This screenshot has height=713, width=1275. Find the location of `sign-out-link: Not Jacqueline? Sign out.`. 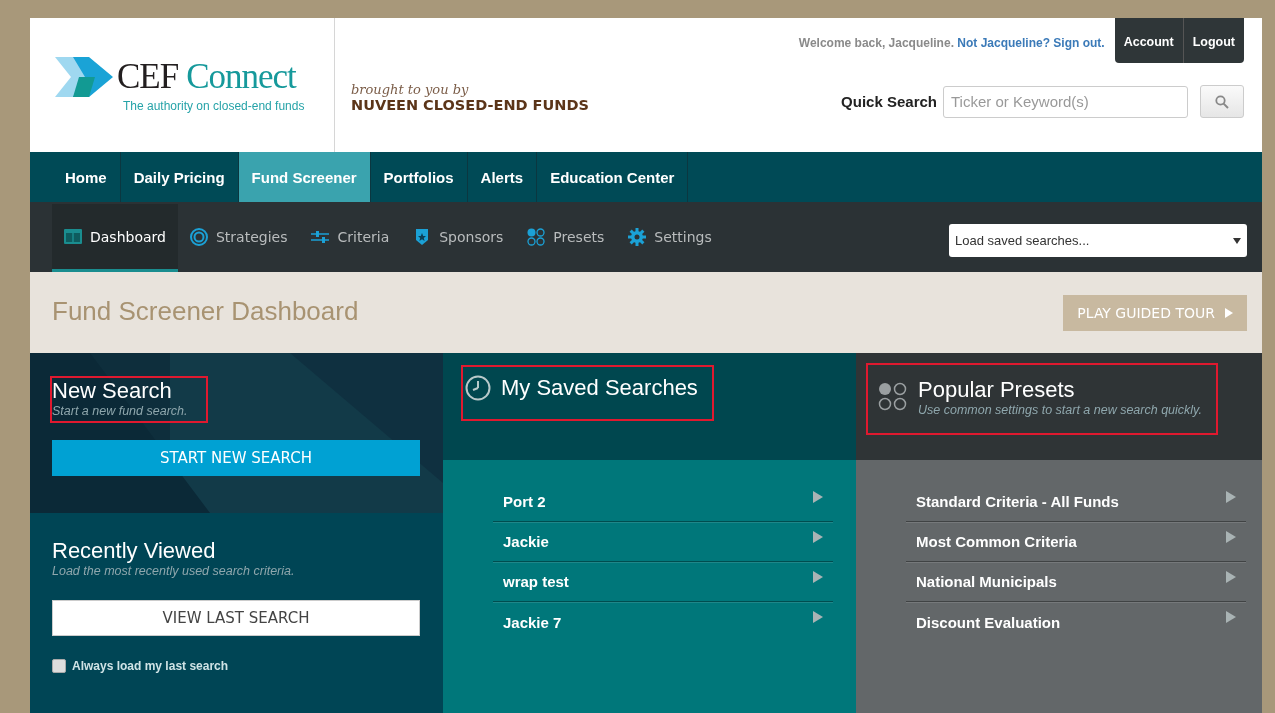

sign-out-link: Not Jacqueline? Sign out. is located at coordinates (1031, 43).